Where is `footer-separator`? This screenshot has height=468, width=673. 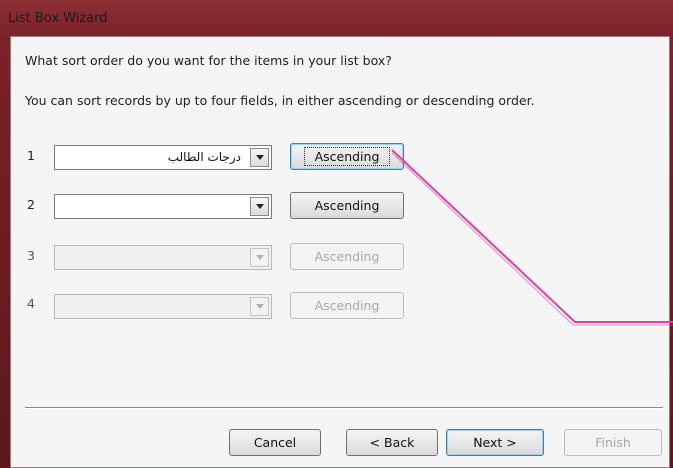
footer-separator is located at coordinates (344, 408).